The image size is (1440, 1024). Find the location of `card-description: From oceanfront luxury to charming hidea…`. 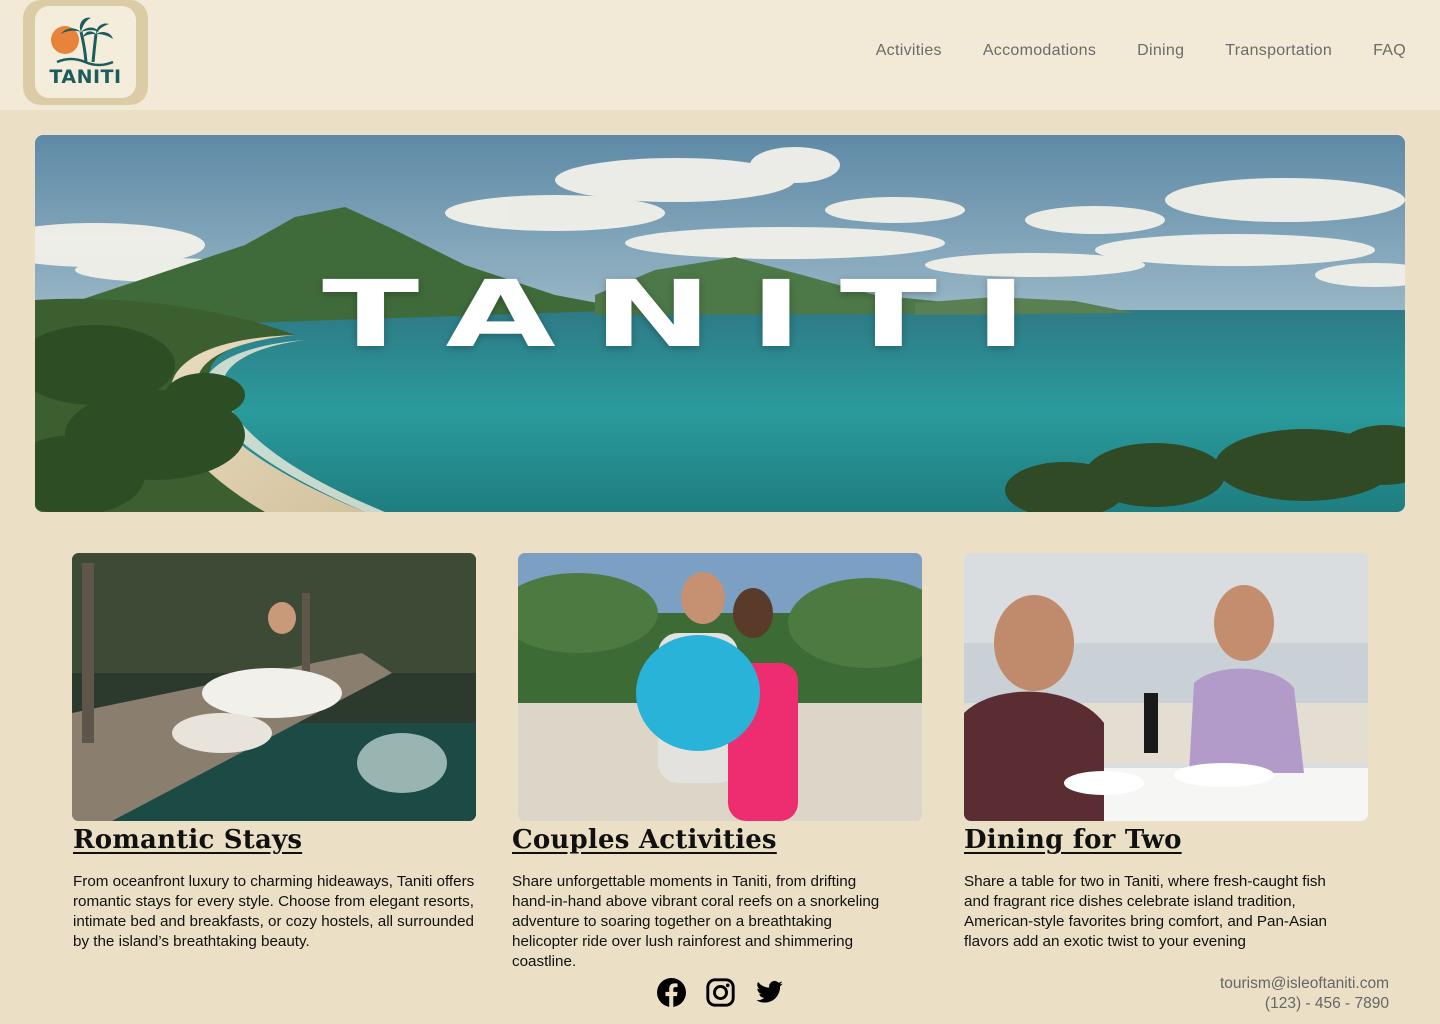

card-description: From oceanfront luxury to charming hidea… is located at coordinates (274, 911).